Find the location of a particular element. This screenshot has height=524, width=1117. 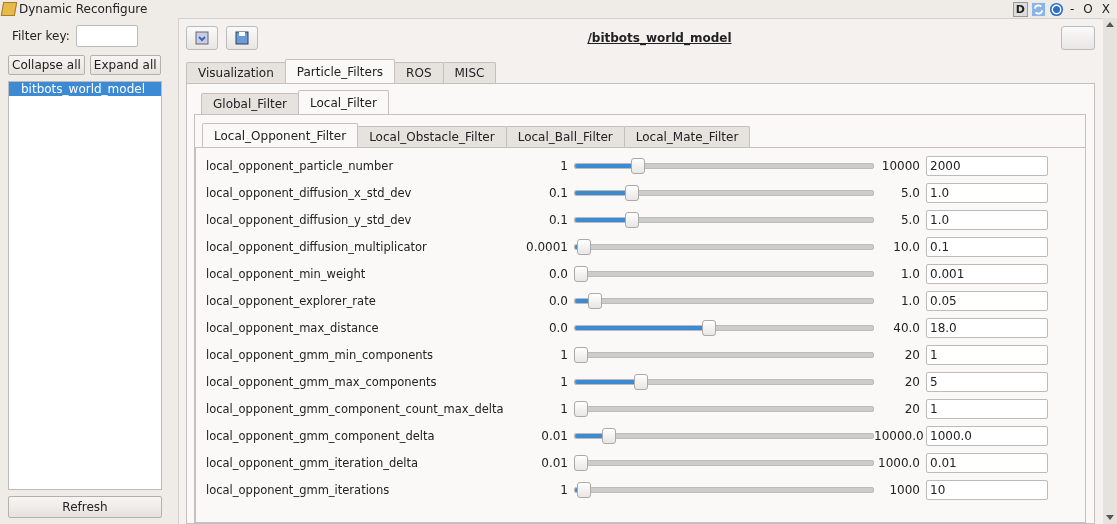

download-icon is located at coordinates (202, 38).